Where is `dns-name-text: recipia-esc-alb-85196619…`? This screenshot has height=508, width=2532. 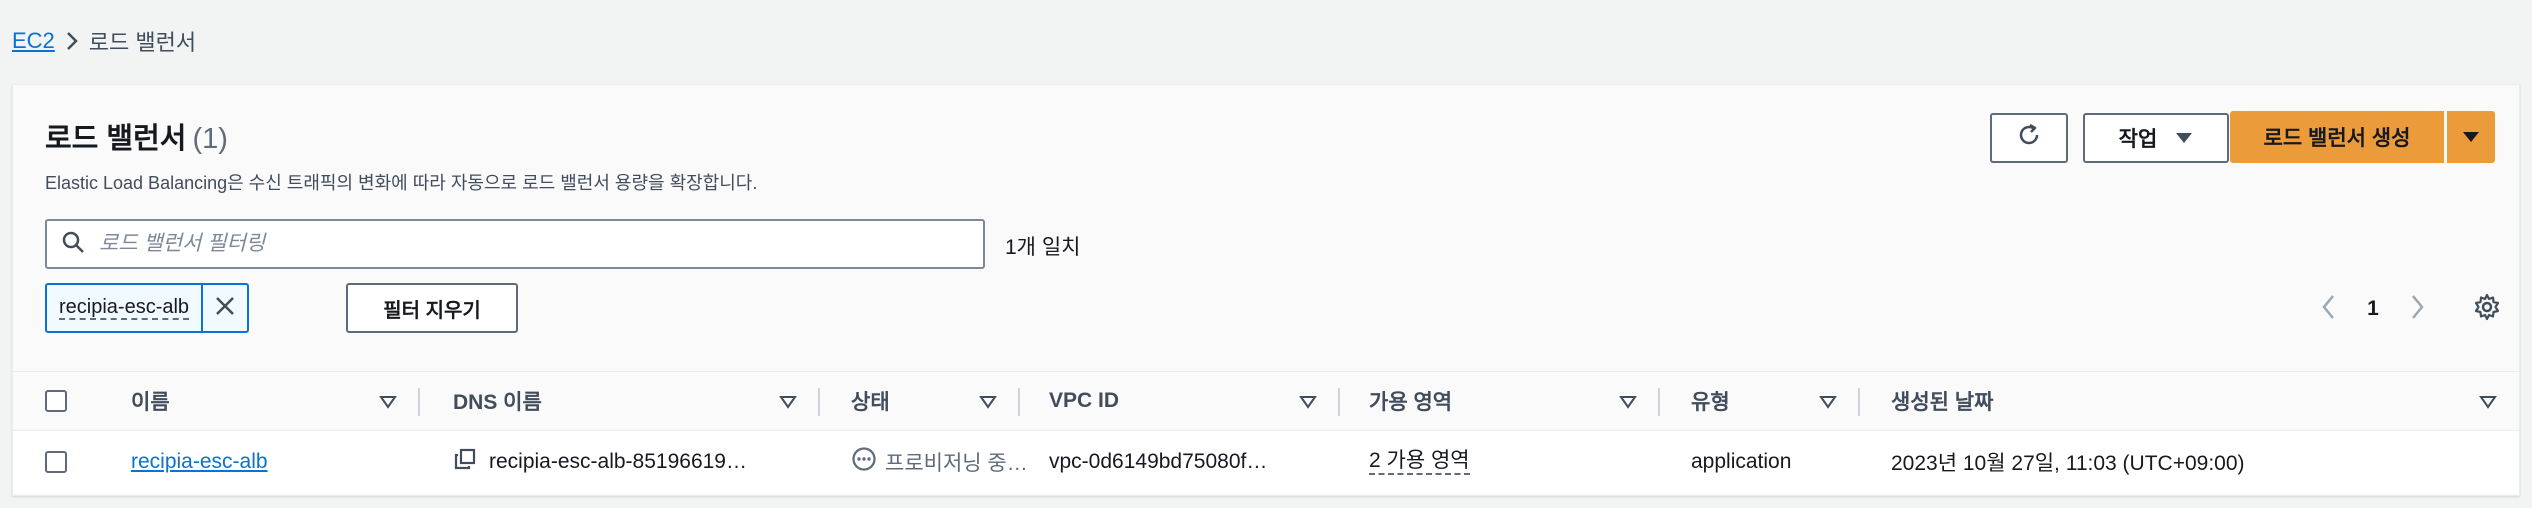
dns-name-text: recipia-esc-alb-85196619… is located at coordinates (618, 461).